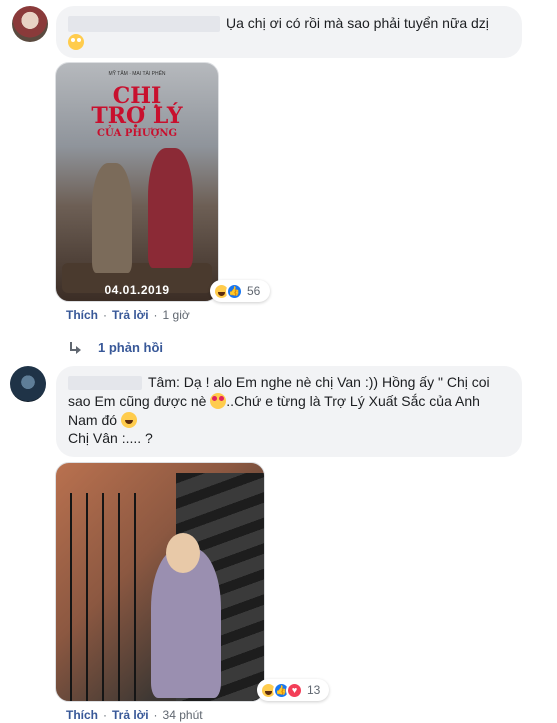 The image size is (557, 723). What do you see at coordinates (130, 347) in the screenshot?
I see `replies-count-label: 1 phản hồi` at bounding box center [130, 347].